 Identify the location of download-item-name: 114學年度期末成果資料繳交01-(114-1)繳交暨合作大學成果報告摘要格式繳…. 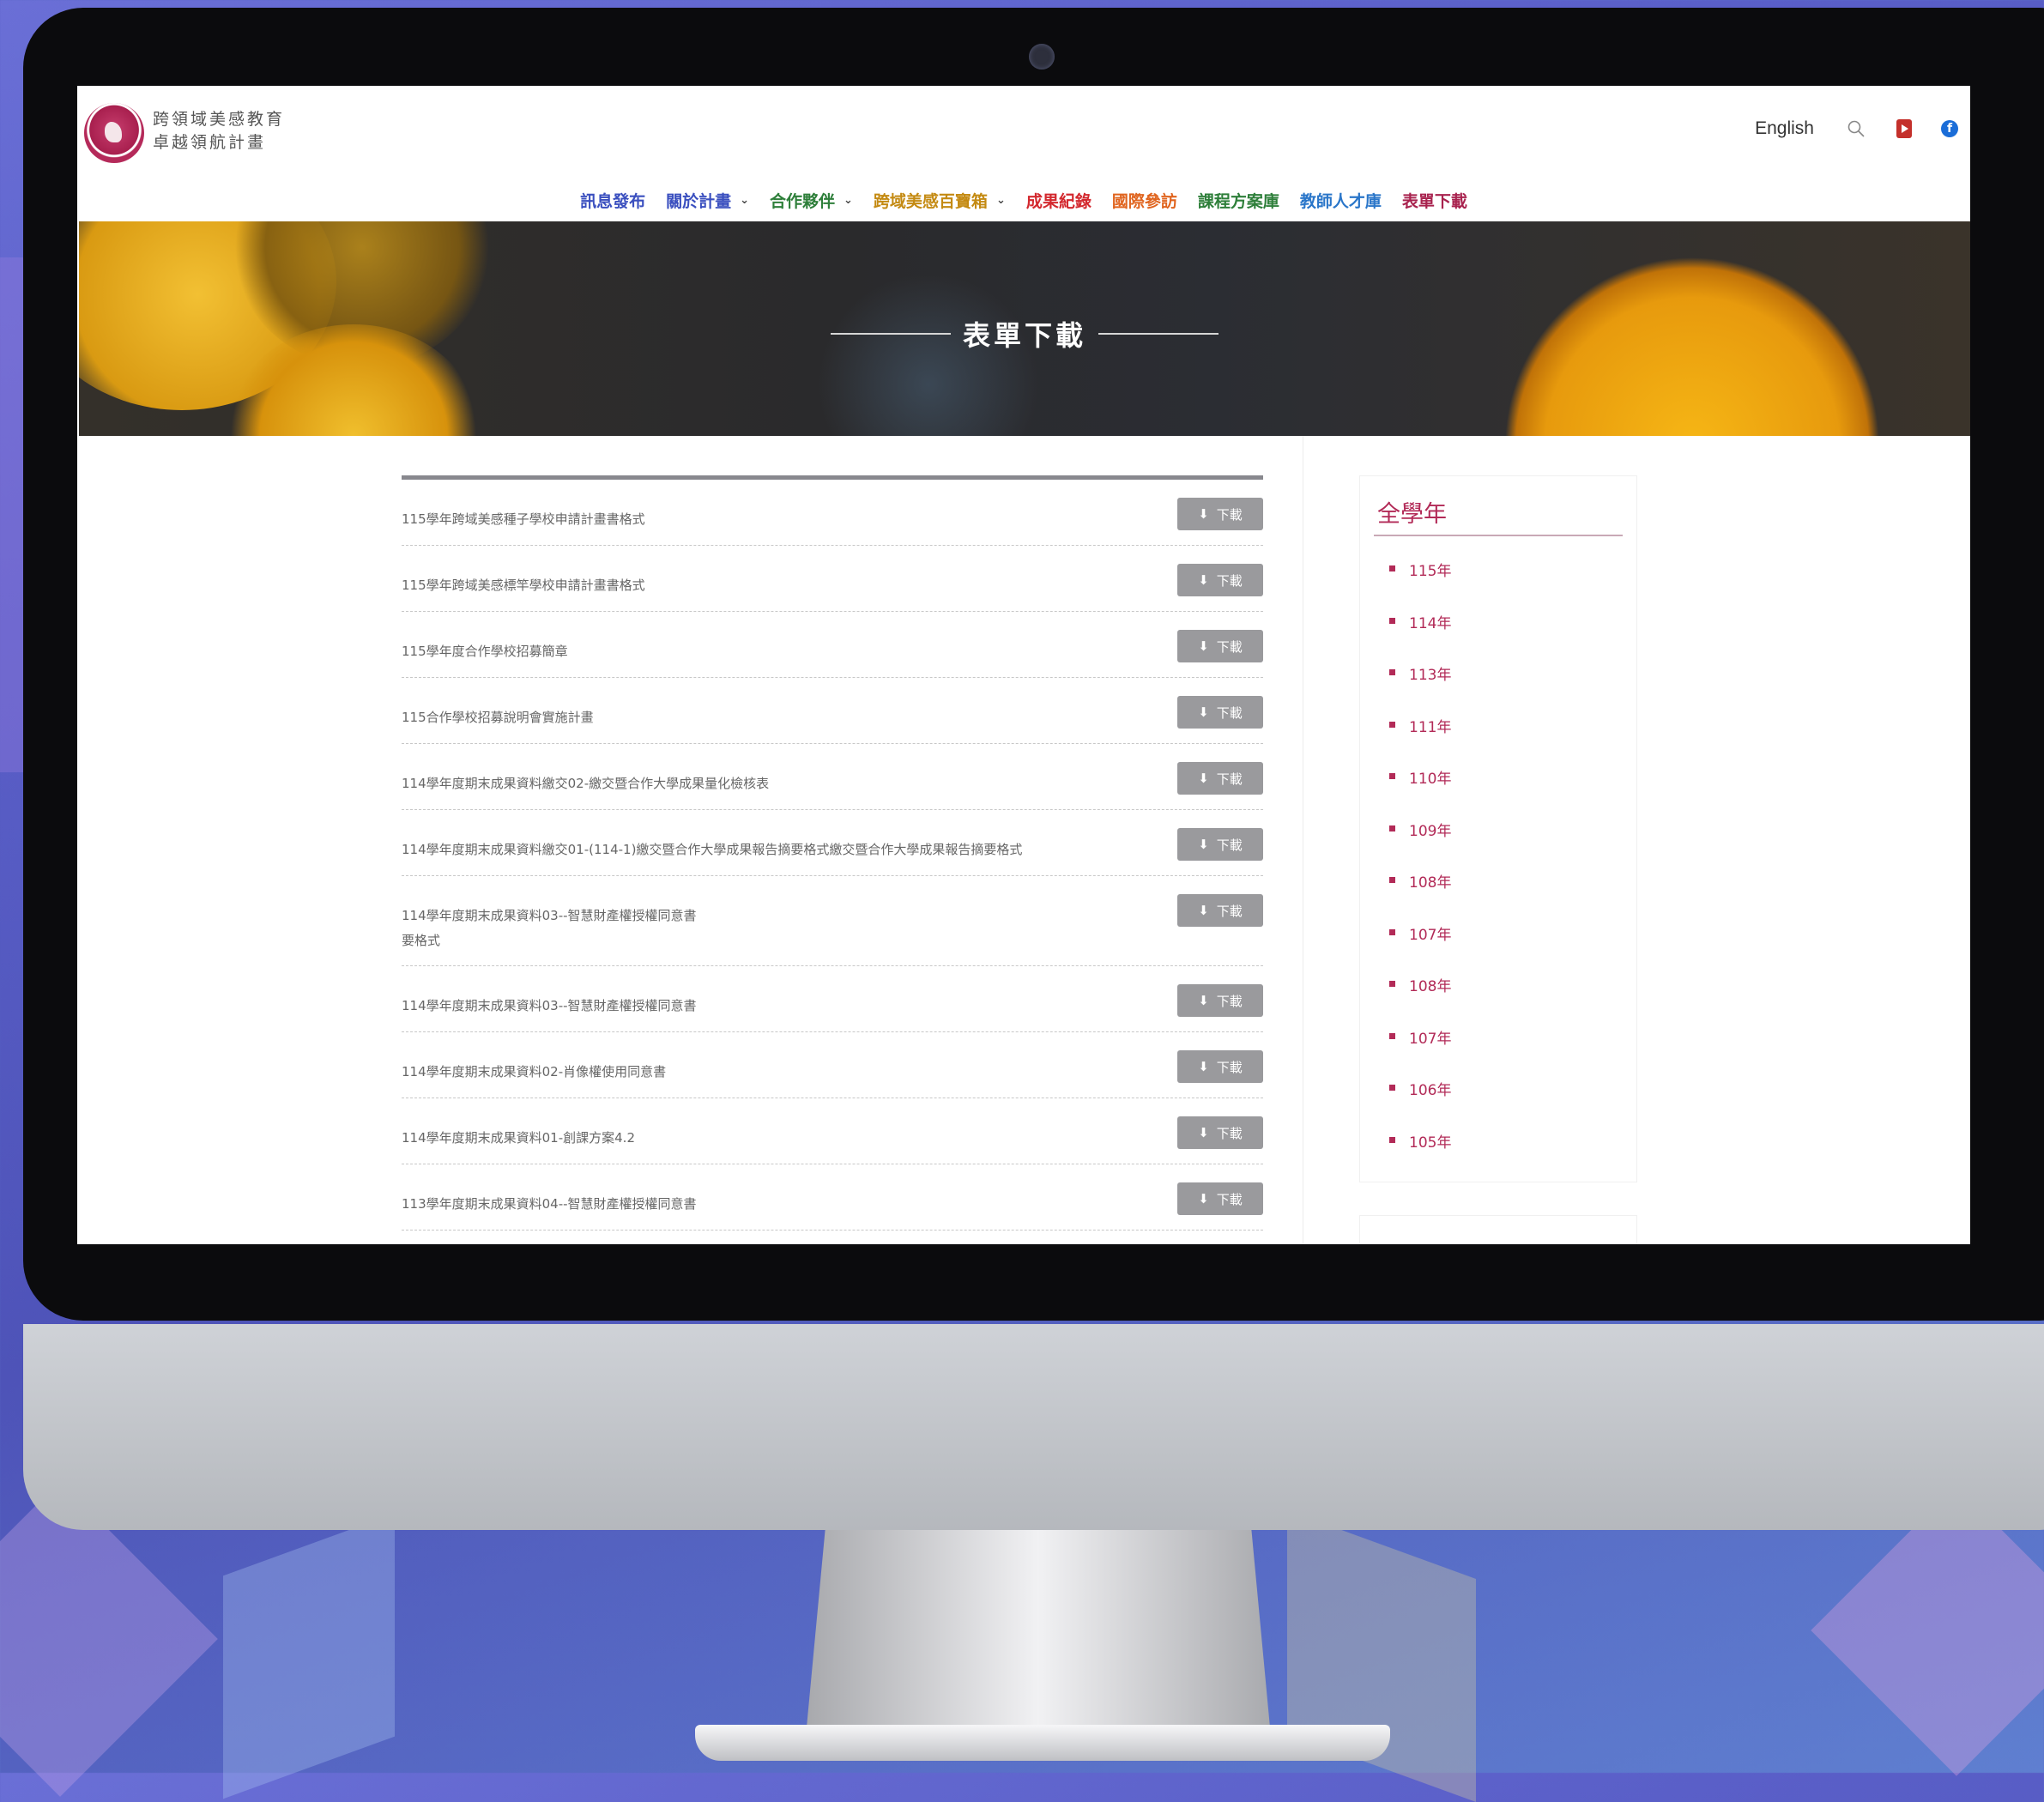
(771, 850).